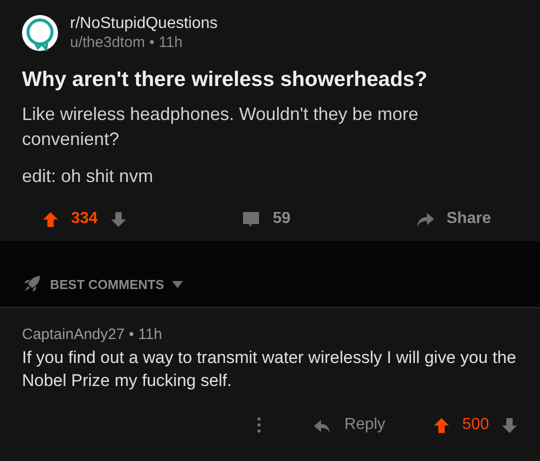 The image size is (540, 461). What do you see at coordinates (88, 176) in the screenshot?
I see `post-body: edit: oh shit nvm` at bounding box center [88, 176].